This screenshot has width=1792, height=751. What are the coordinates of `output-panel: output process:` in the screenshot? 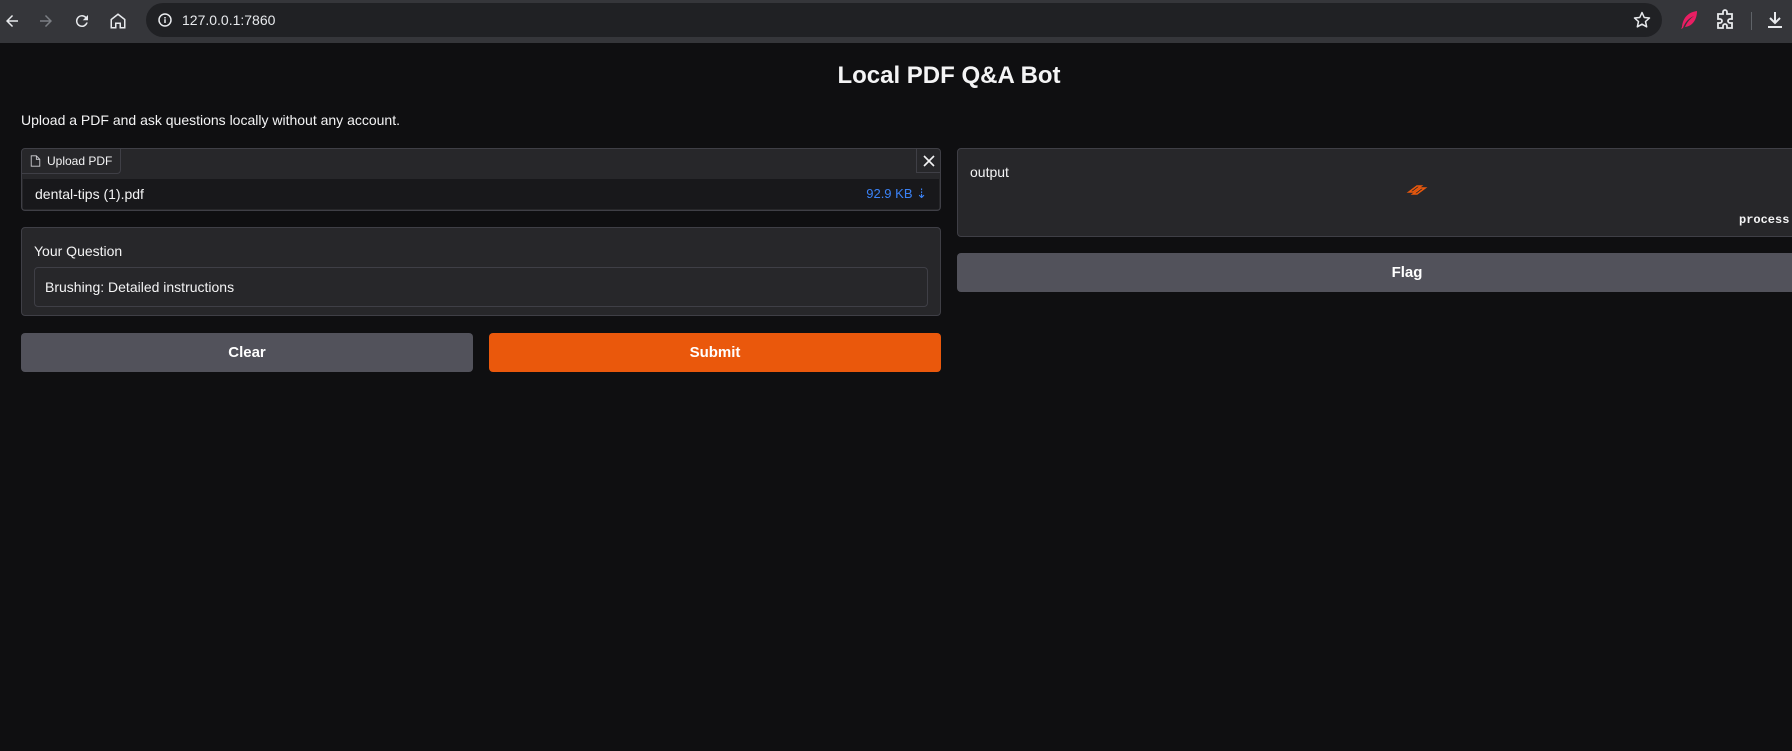 It's located at (1374, 192).